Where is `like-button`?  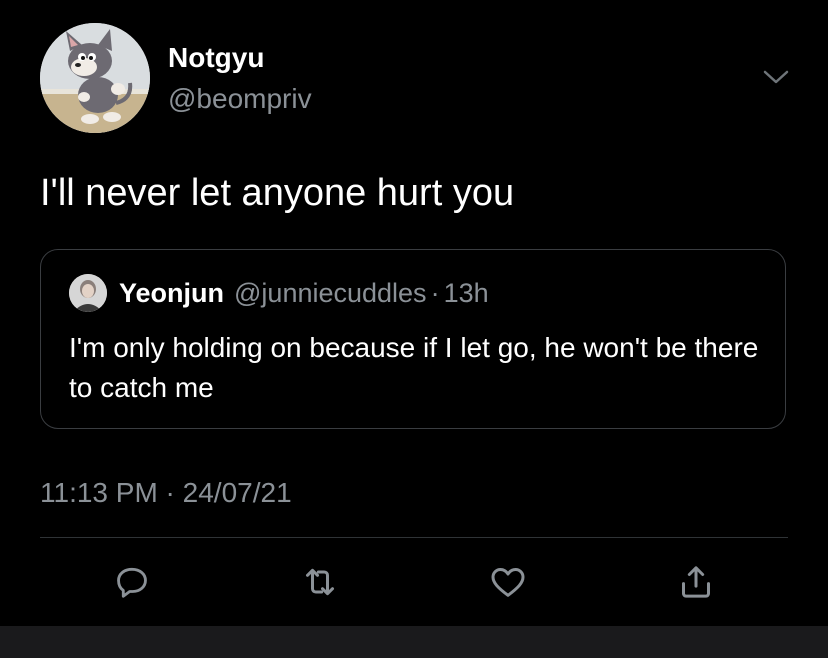 like-button is located at coordinates (508, 582).